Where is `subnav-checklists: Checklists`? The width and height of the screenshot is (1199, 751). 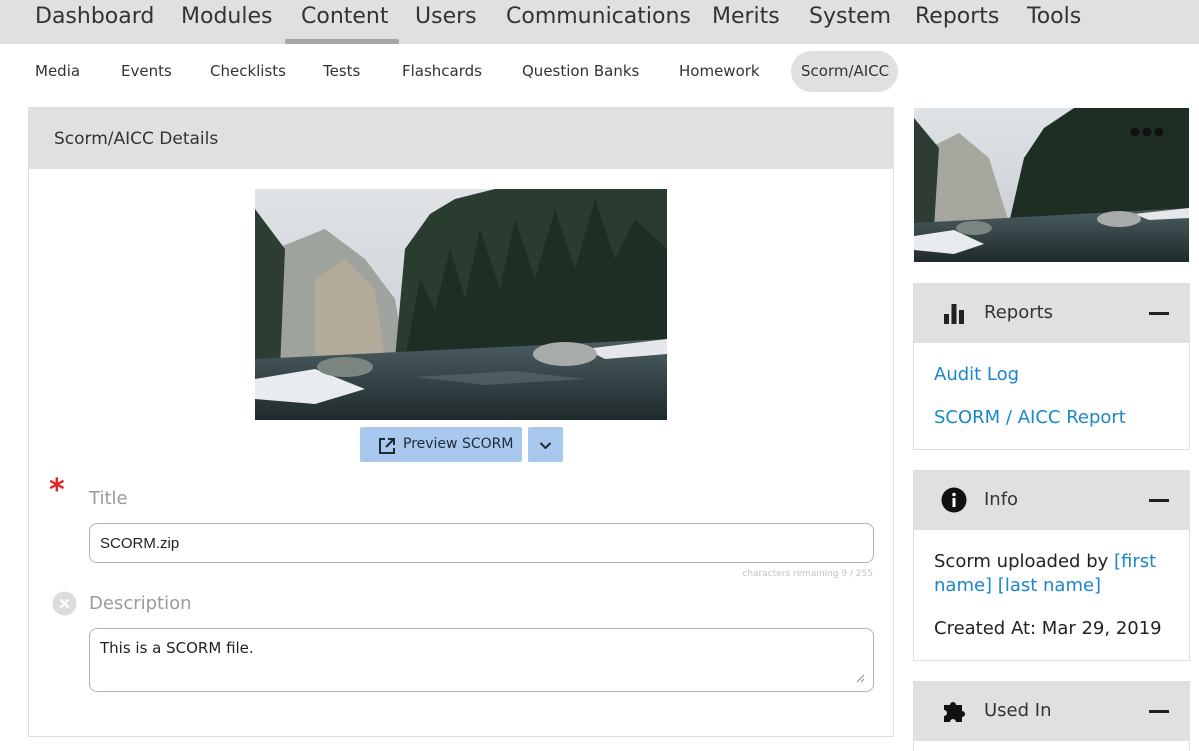
subnav-checklists: Checklists is located at coordinates (248, 71).